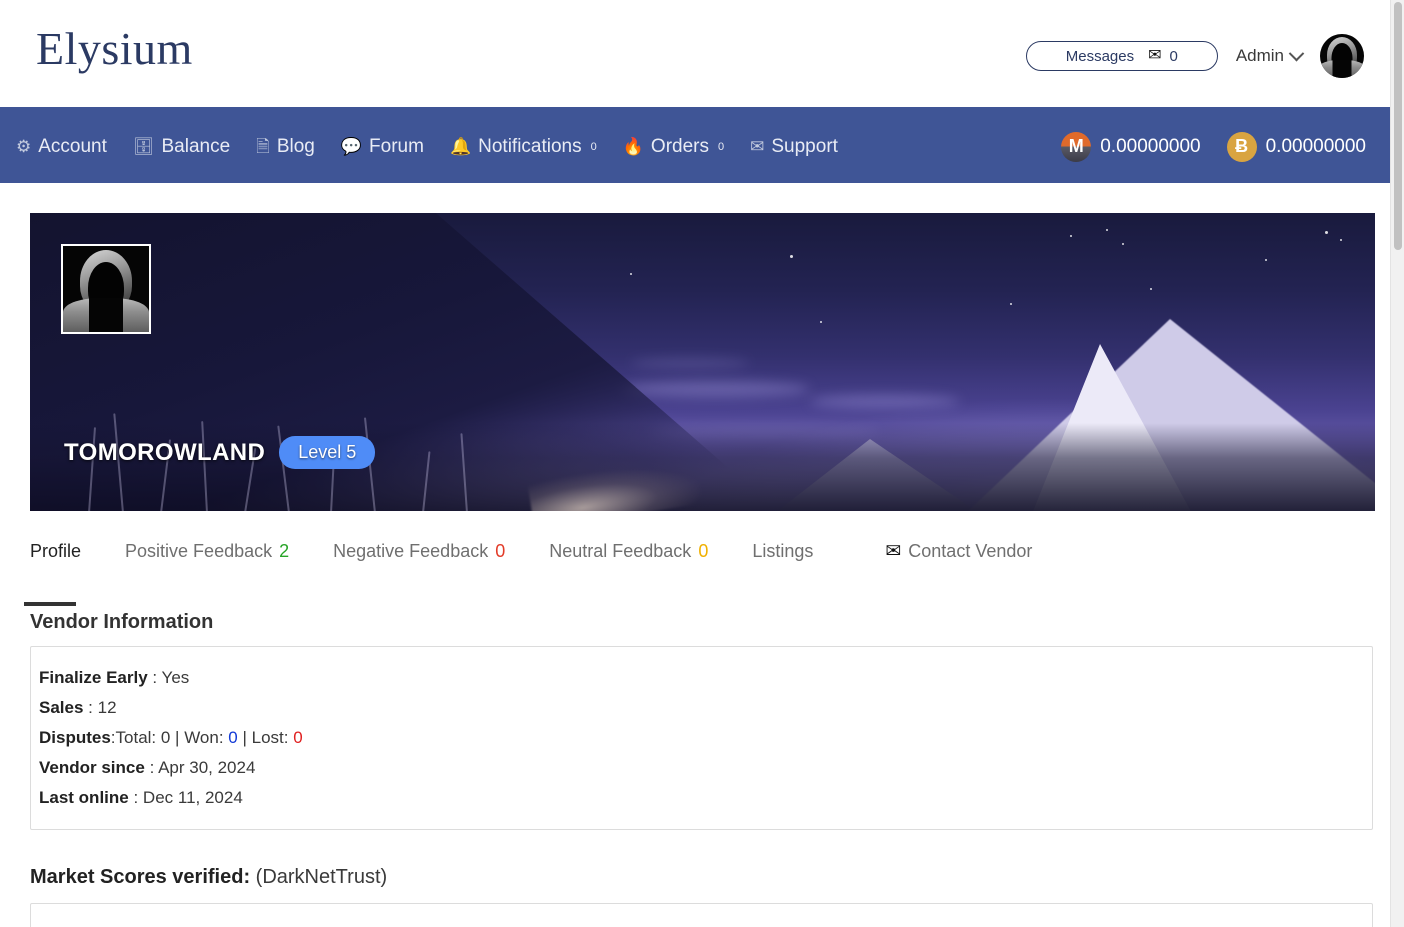 The image size is (1404, 927). Describe the element at coordinates (327, 452) in the screenshot. I see `vendor-level-badge: Level 5` at that location.